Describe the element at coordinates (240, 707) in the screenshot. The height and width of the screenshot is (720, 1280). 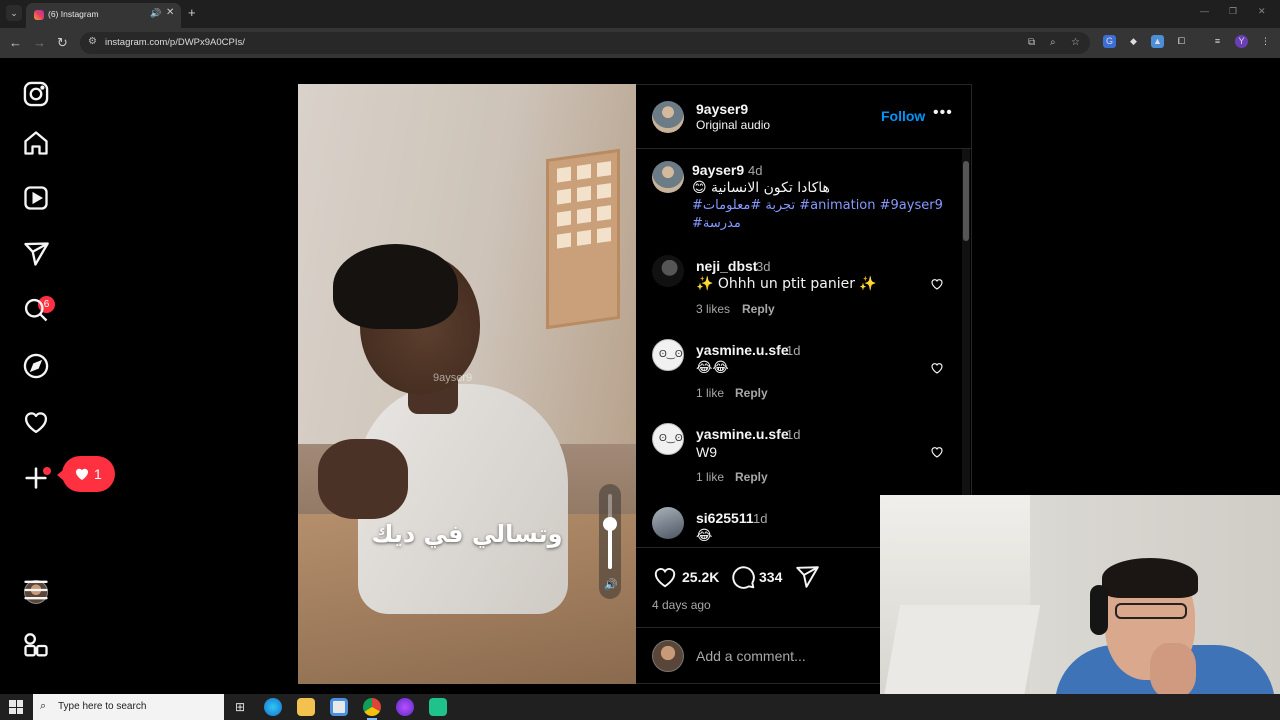
I see `task-view-icon: ⊞` at that location.